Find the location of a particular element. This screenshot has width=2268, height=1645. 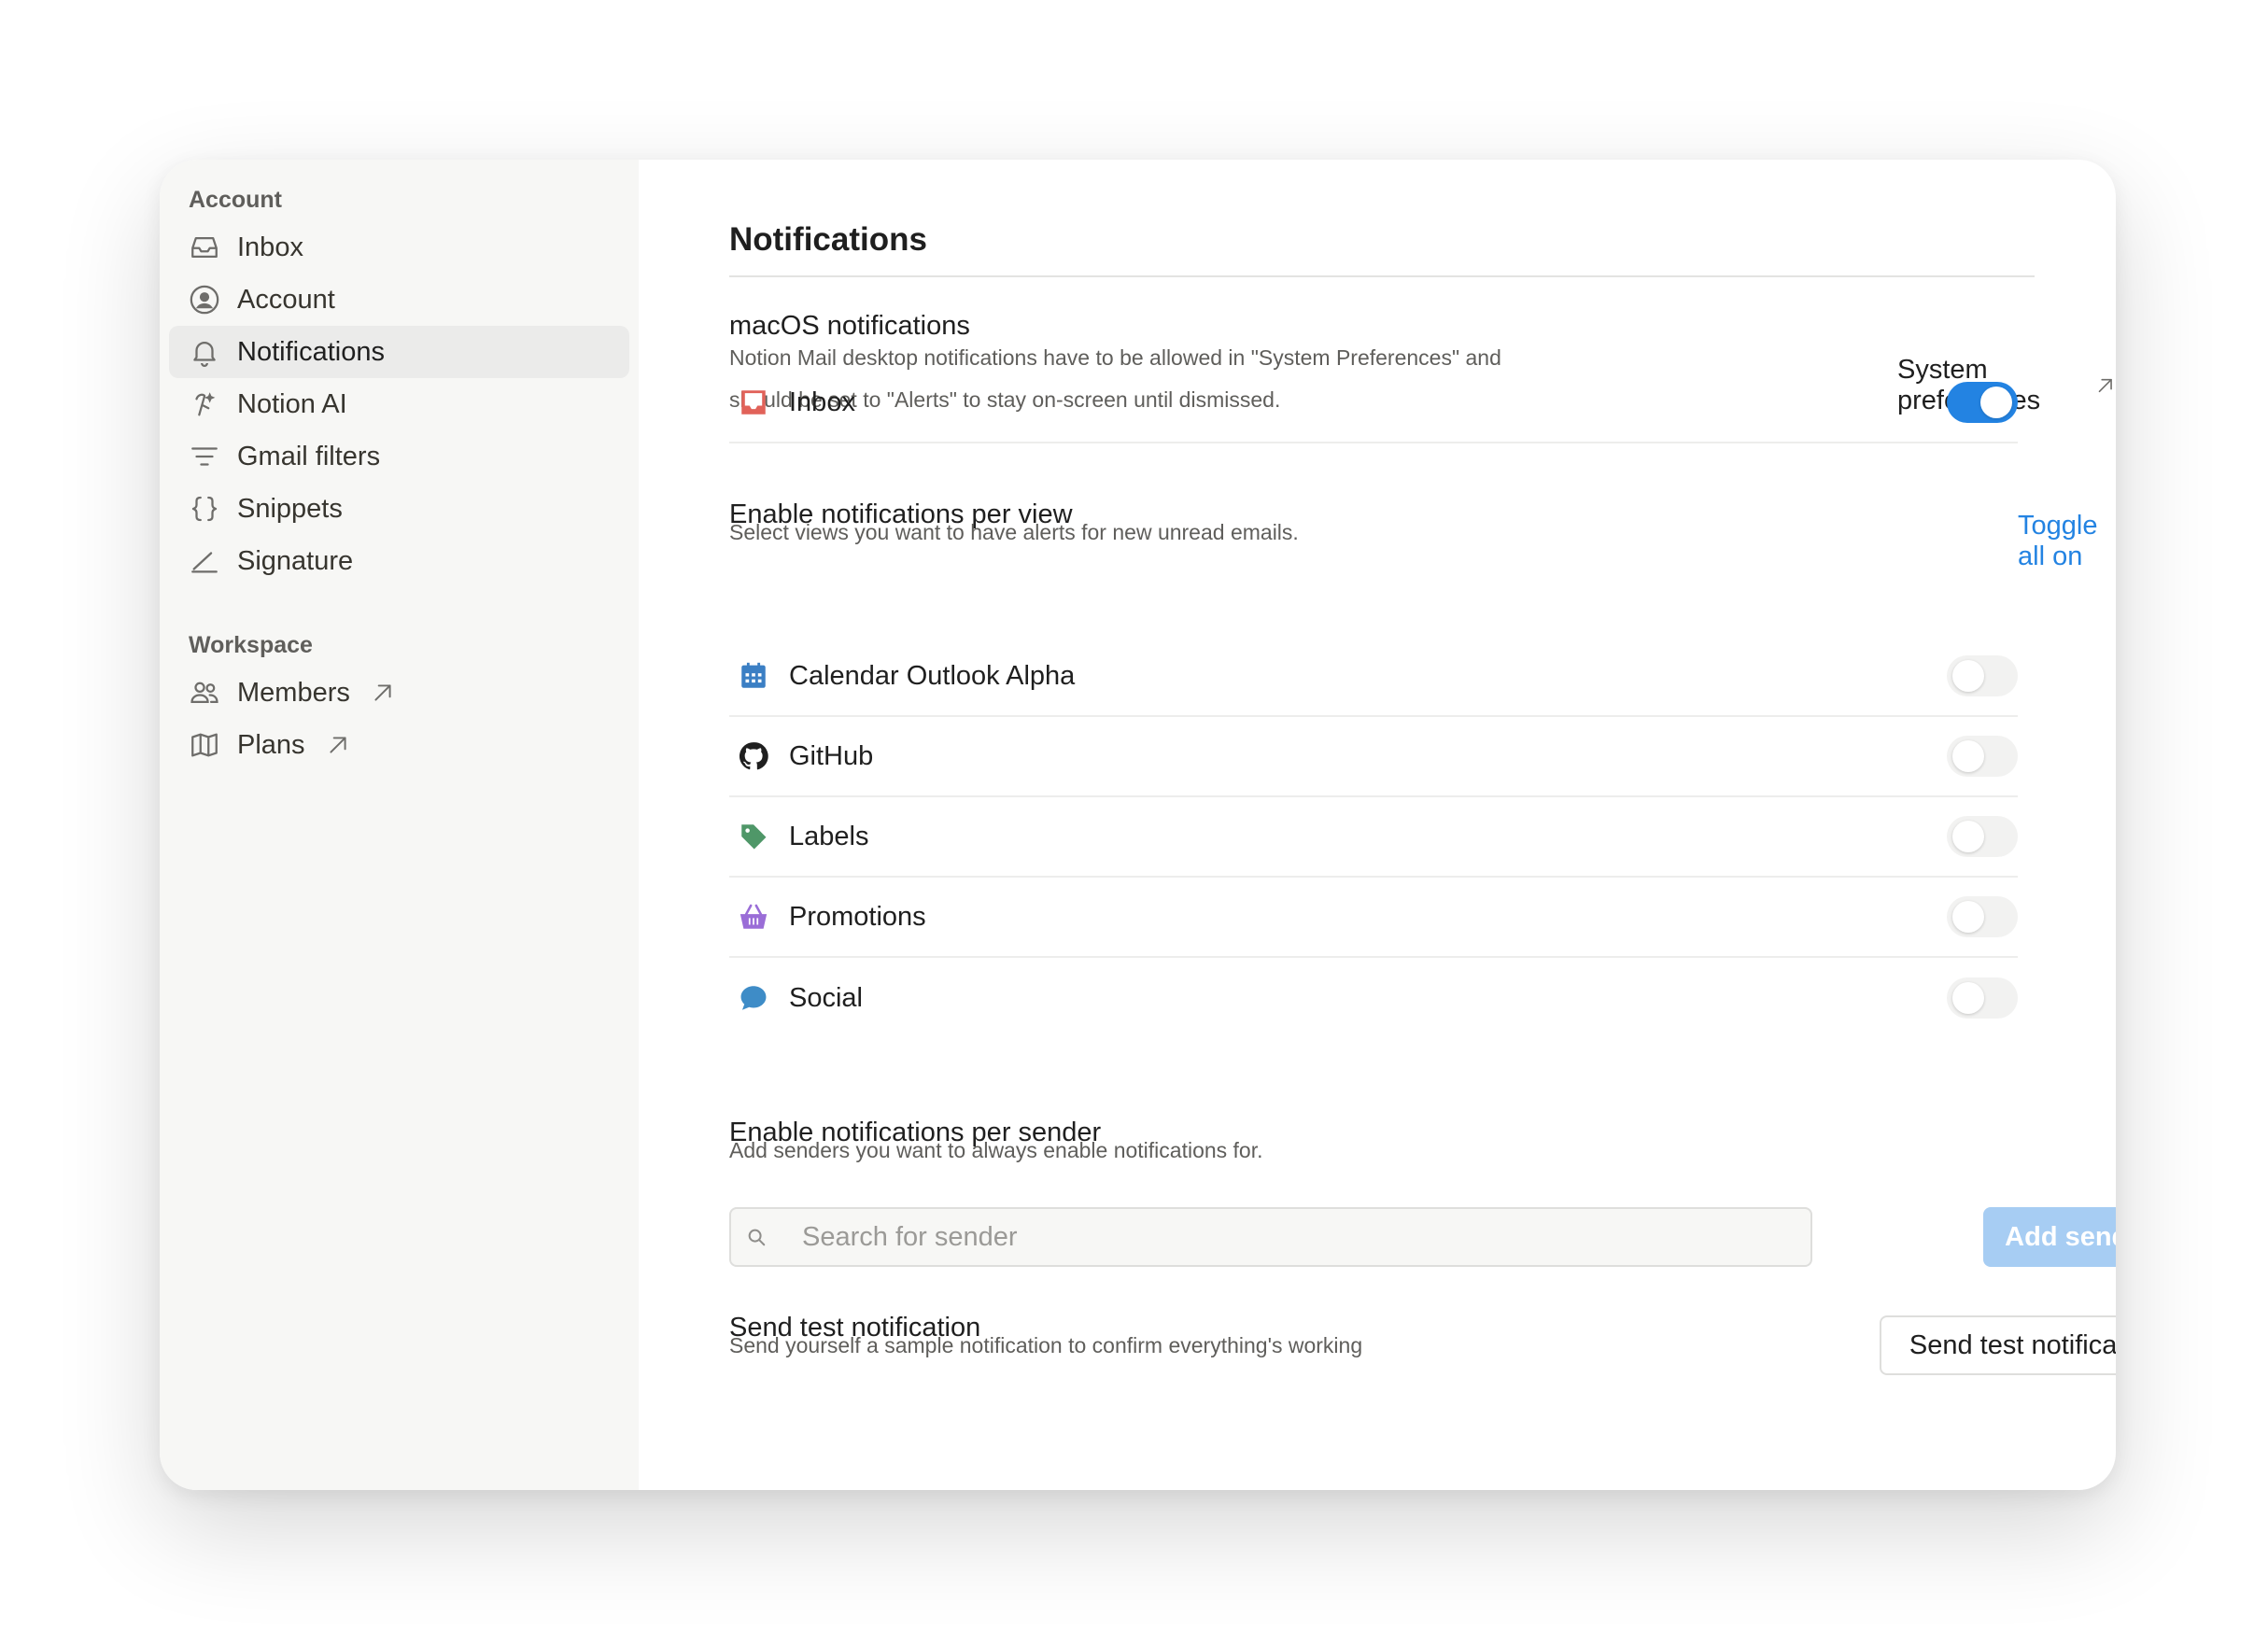

view-label: Social is located at coordinates (826, 997).